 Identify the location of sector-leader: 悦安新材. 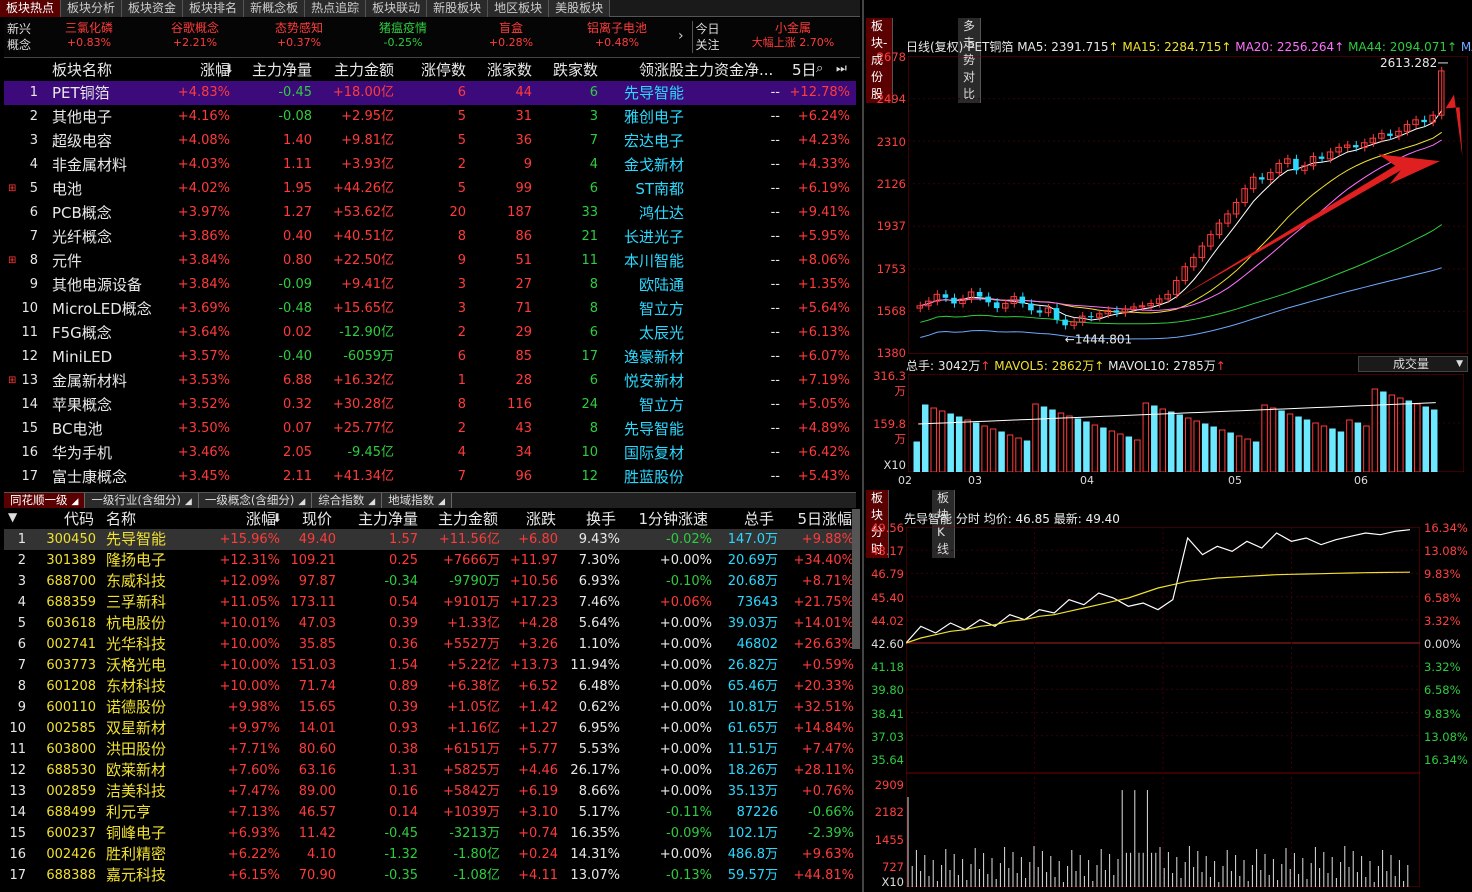
(644, 381).